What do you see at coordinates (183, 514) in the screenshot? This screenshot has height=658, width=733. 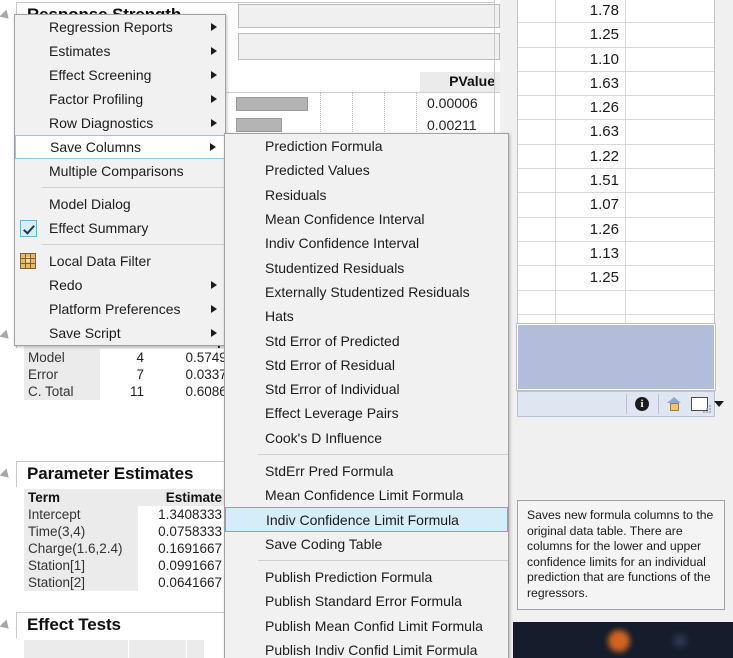 I see `cell-estimate: 1.3408333` at bounding box center [183, 514].